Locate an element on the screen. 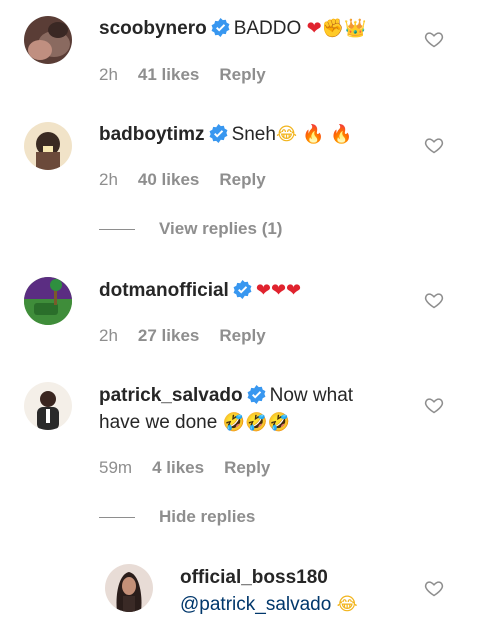 This screenshot has height=624, width=480. username: official_boss180 is located at coordinates (254, 577).